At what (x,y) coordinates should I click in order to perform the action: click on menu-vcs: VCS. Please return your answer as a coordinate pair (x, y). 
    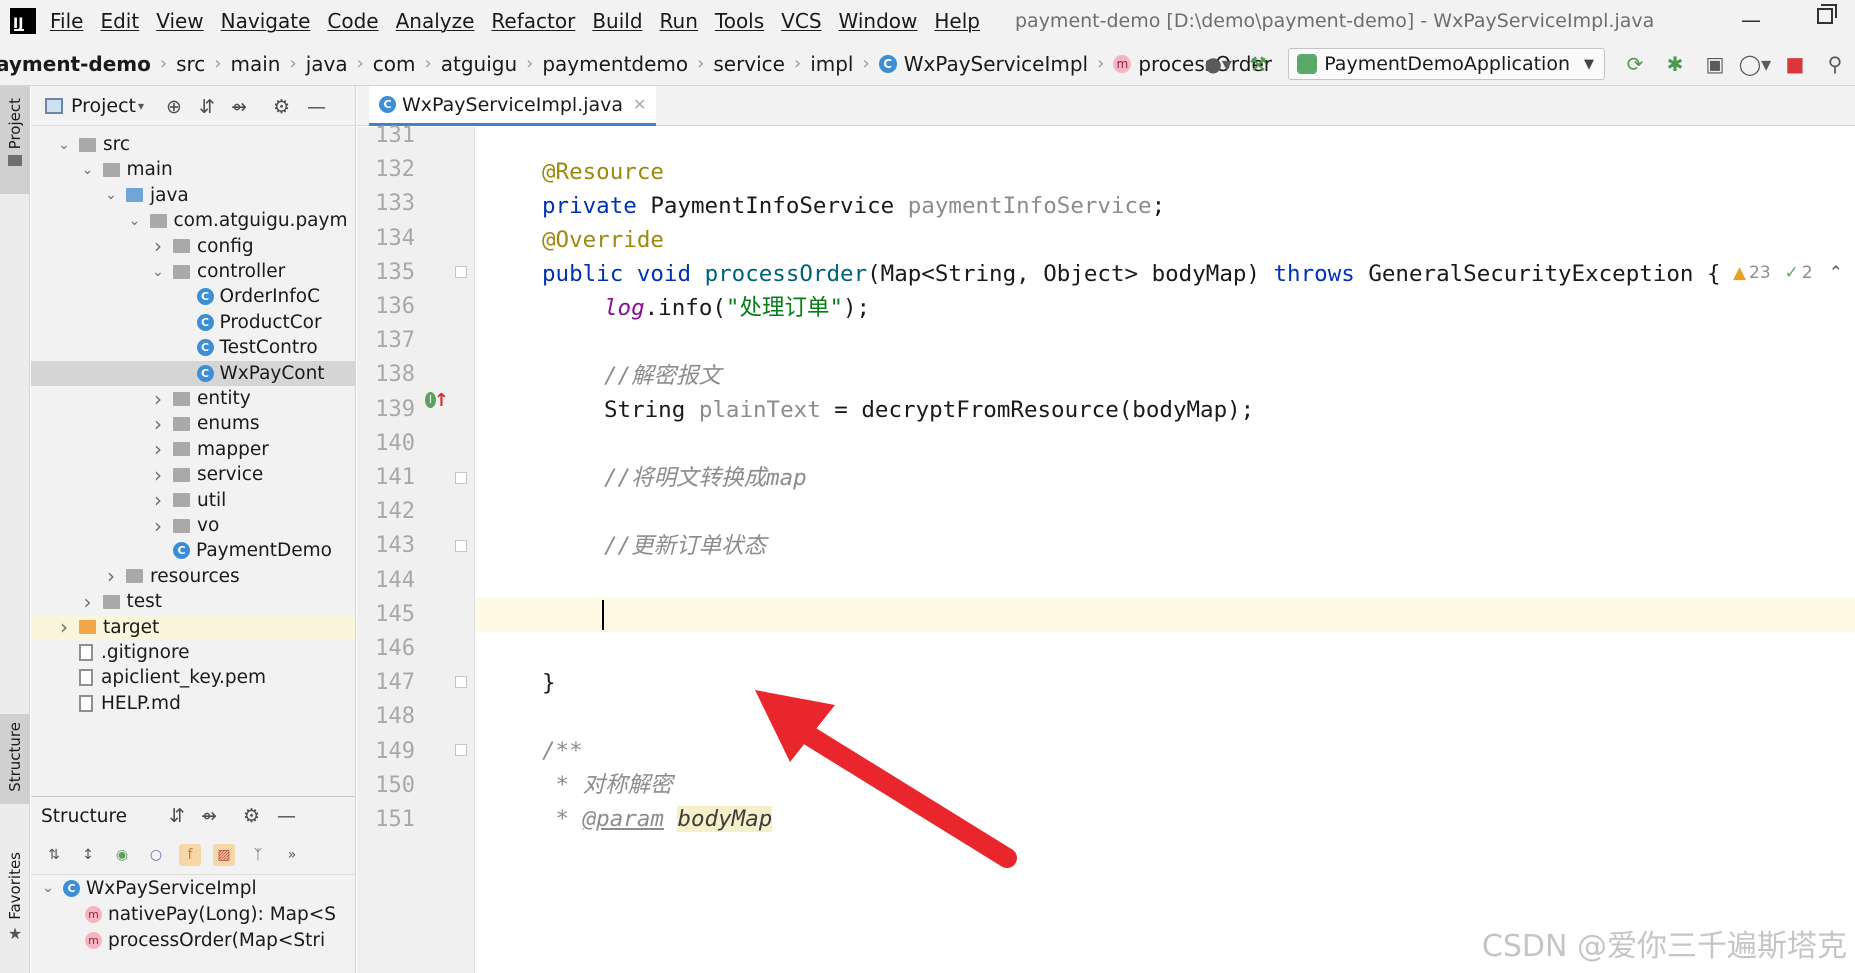
    Looking at the image, I should click on (801, 21).